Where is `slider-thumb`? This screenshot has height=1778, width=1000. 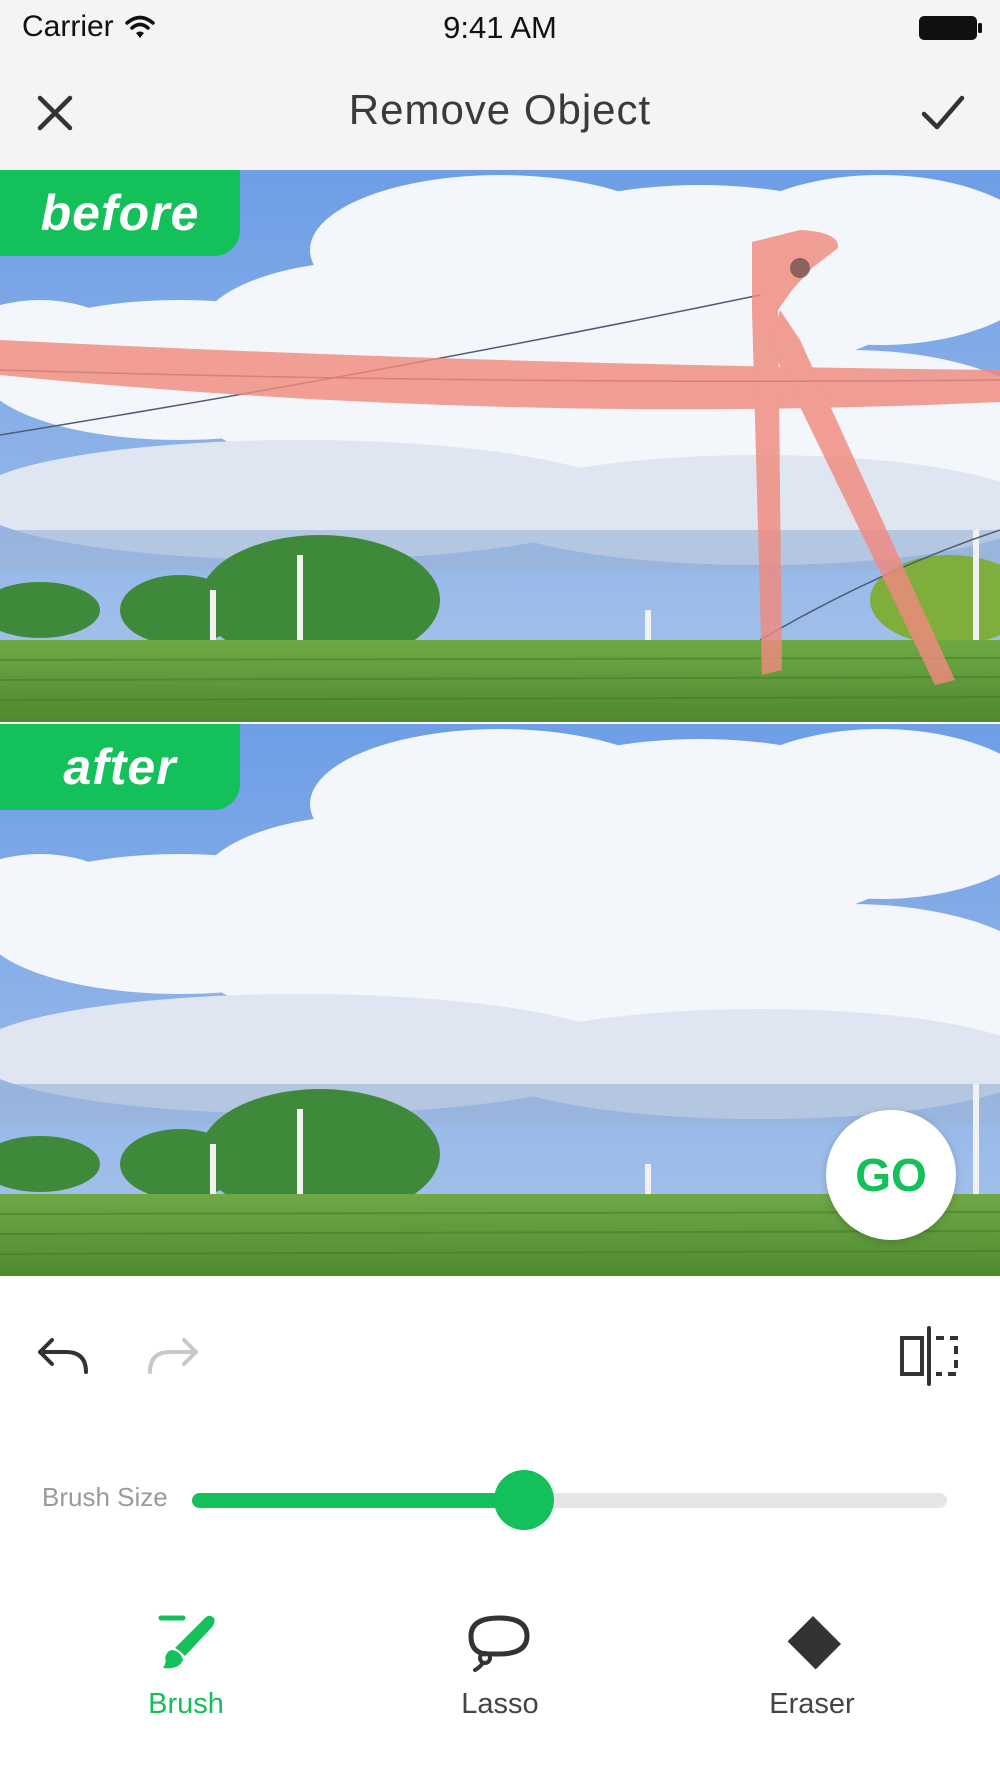 slider-thumb is located at coordinates (524, 1500).